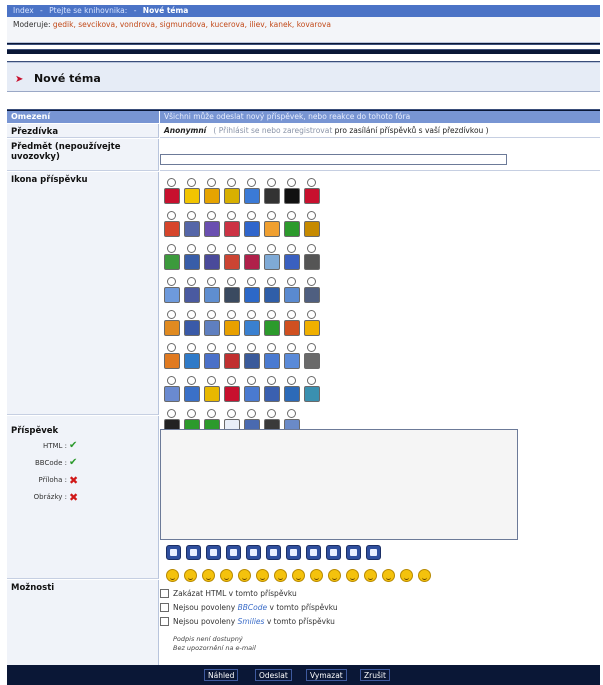  Describe the element at coordinates (164, 607) in the screenshot. I see `bbcode-disabled-checkbox` at that location.